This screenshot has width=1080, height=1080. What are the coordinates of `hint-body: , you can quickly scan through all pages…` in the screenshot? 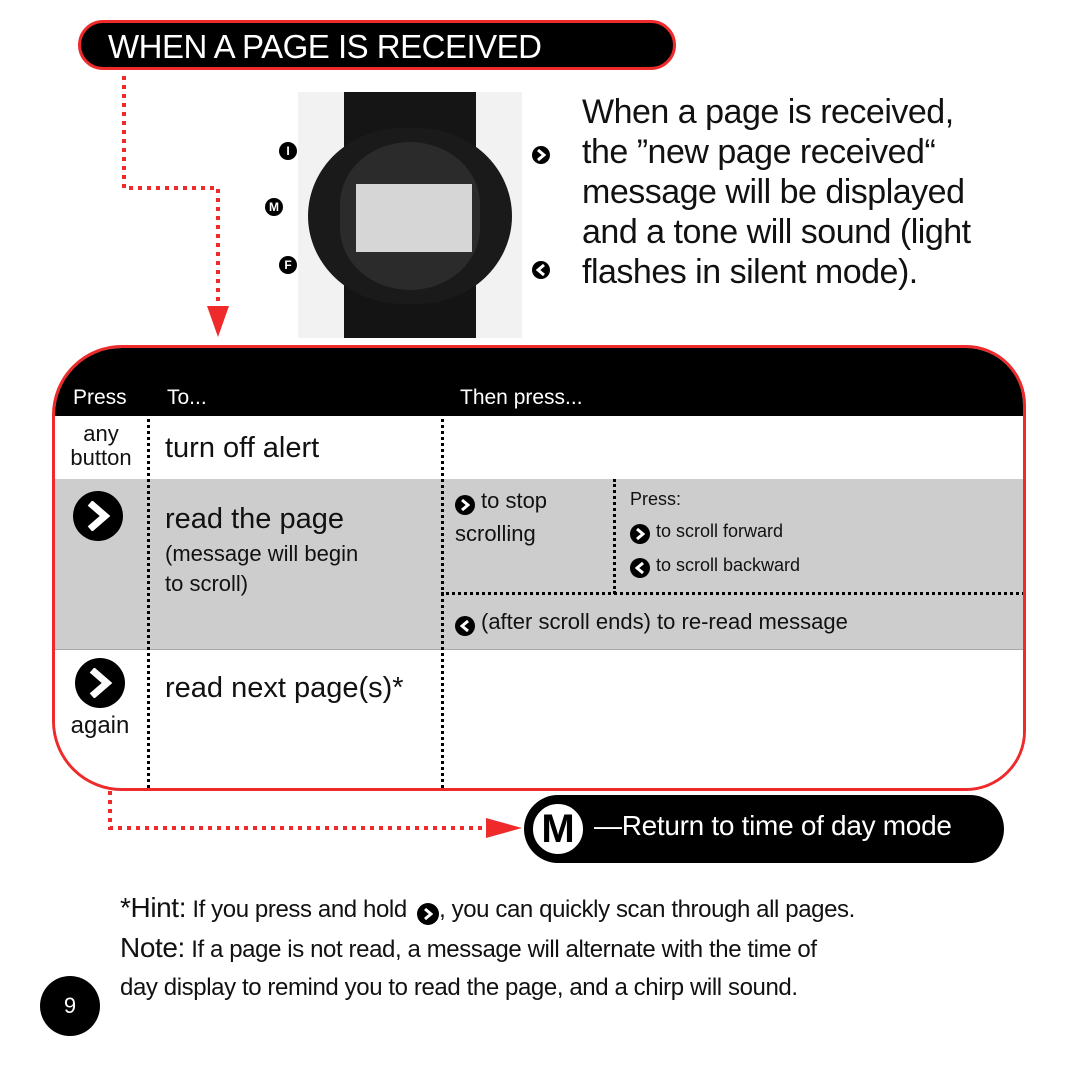 It's located at (647, 909).